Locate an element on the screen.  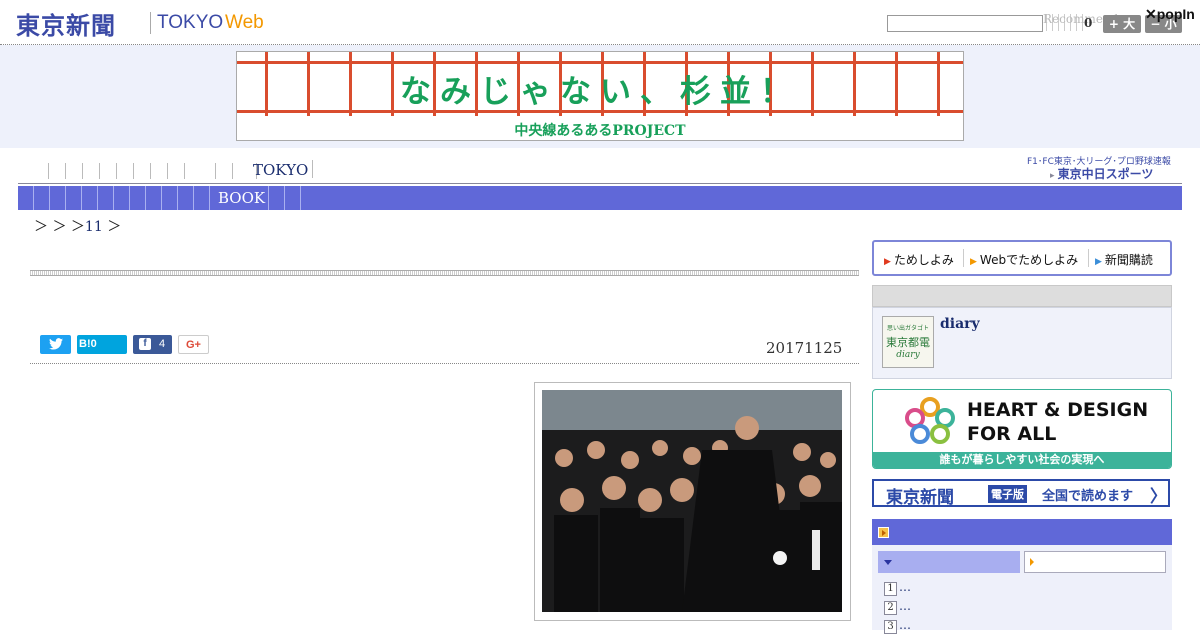
nav-item-tokyo: TOKYO is located at coordinates (280, 170).